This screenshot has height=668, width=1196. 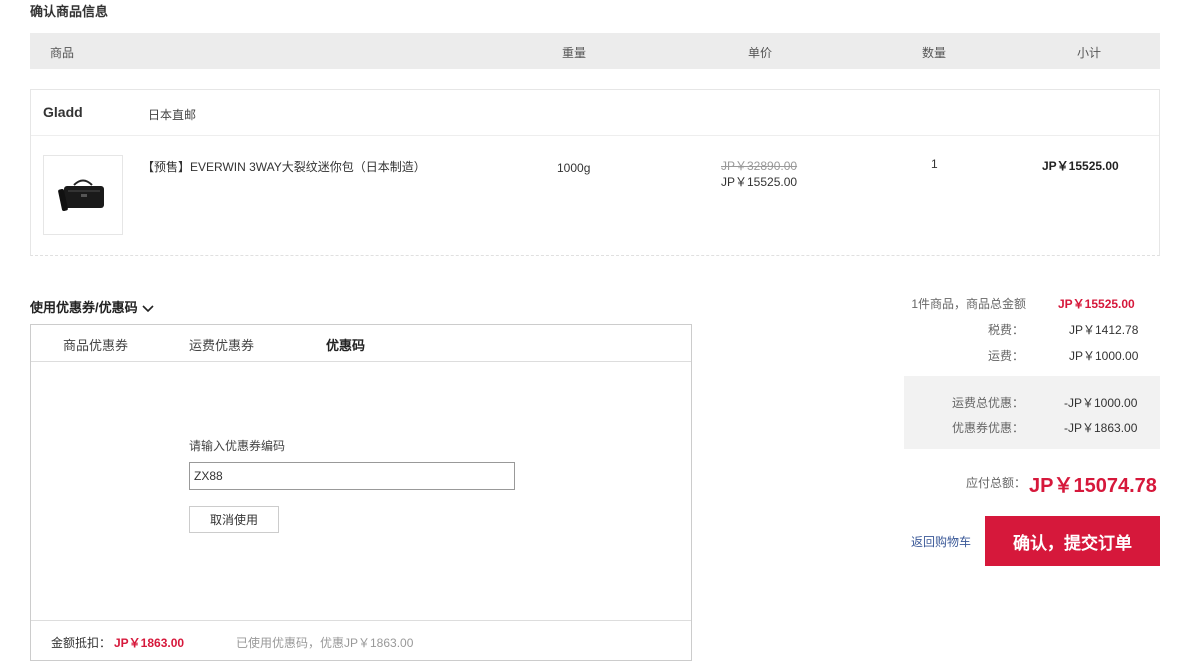 What do you see at coordinates (1072, 541) in the screenshot?
I see `submit-order-button: 确认，提交订单` at bounding box center [1072, 541].